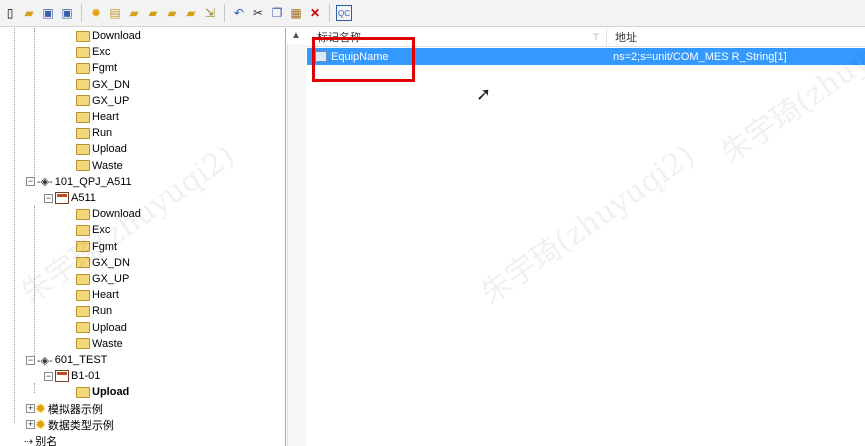  I want to click on channel-label: 101_QPJ_A511, so click(93, 181).